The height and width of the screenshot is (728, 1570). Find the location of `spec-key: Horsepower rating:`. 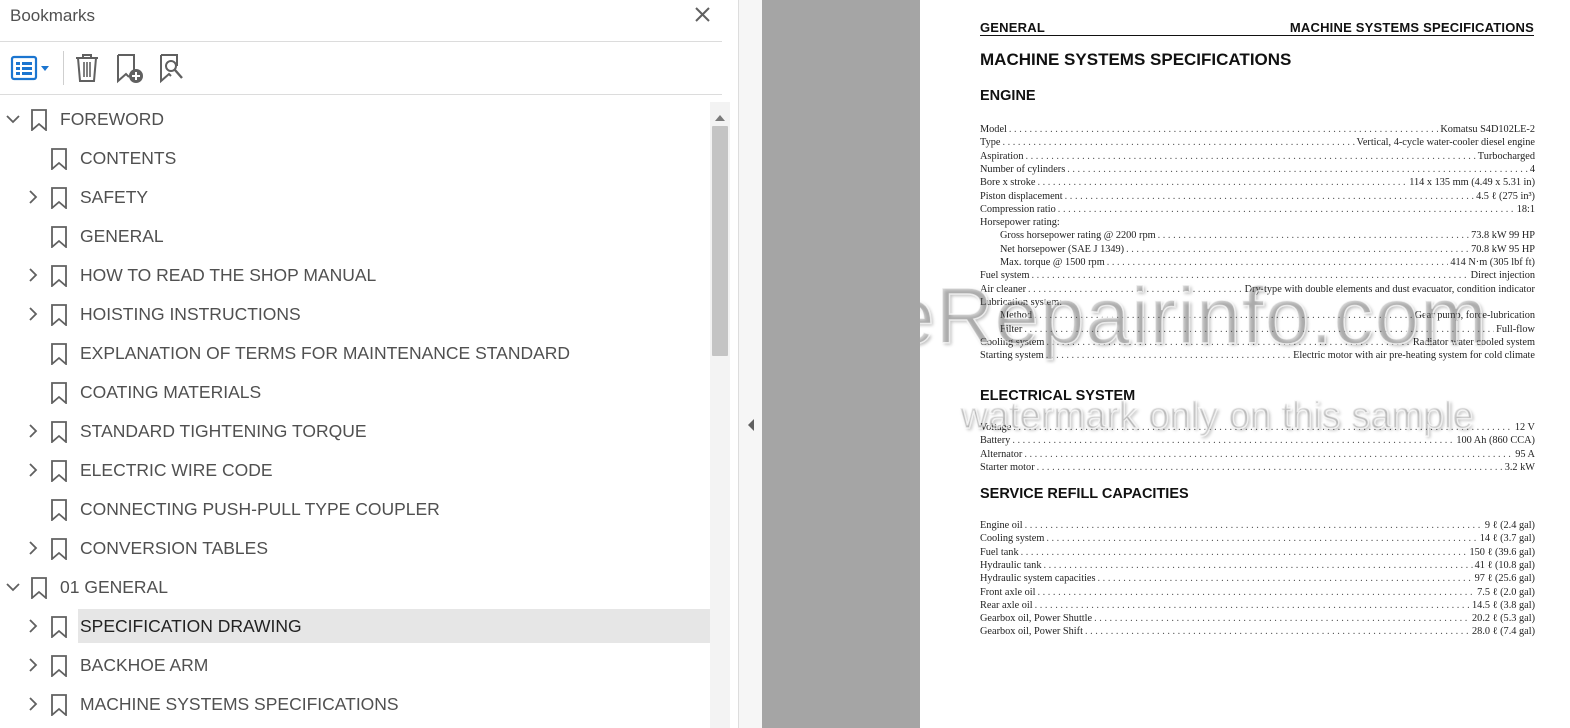

spec-key: Horsepower rating: is located at coordinates (1020, 223).